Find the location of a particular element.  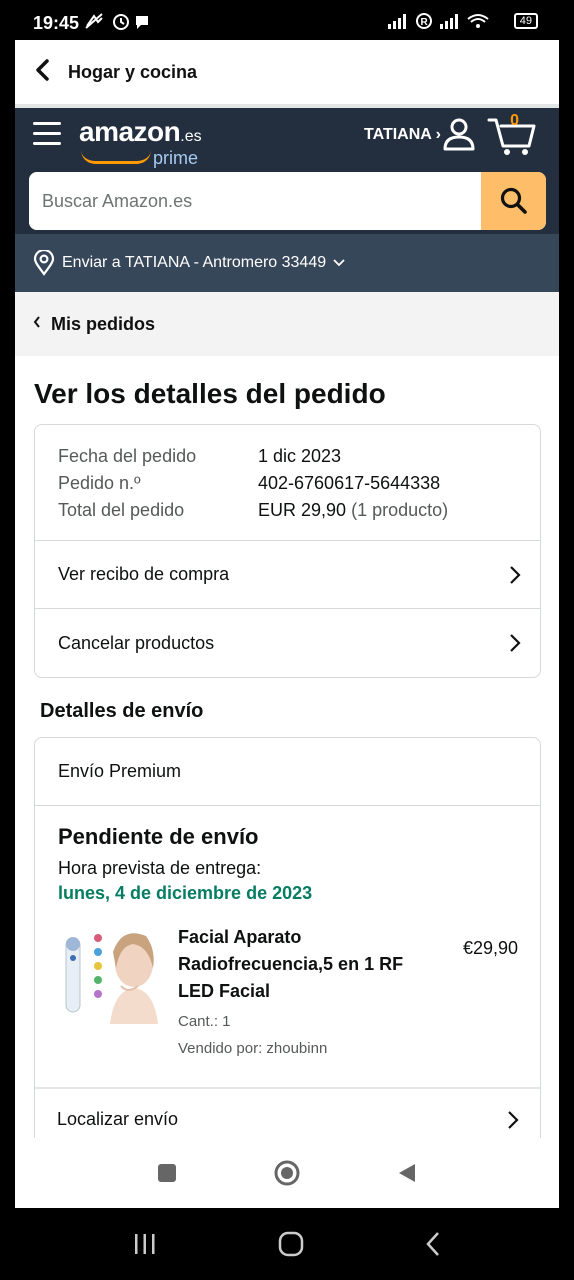

status-bar: 19:45 R 49 is located at coordinates (287, 20).